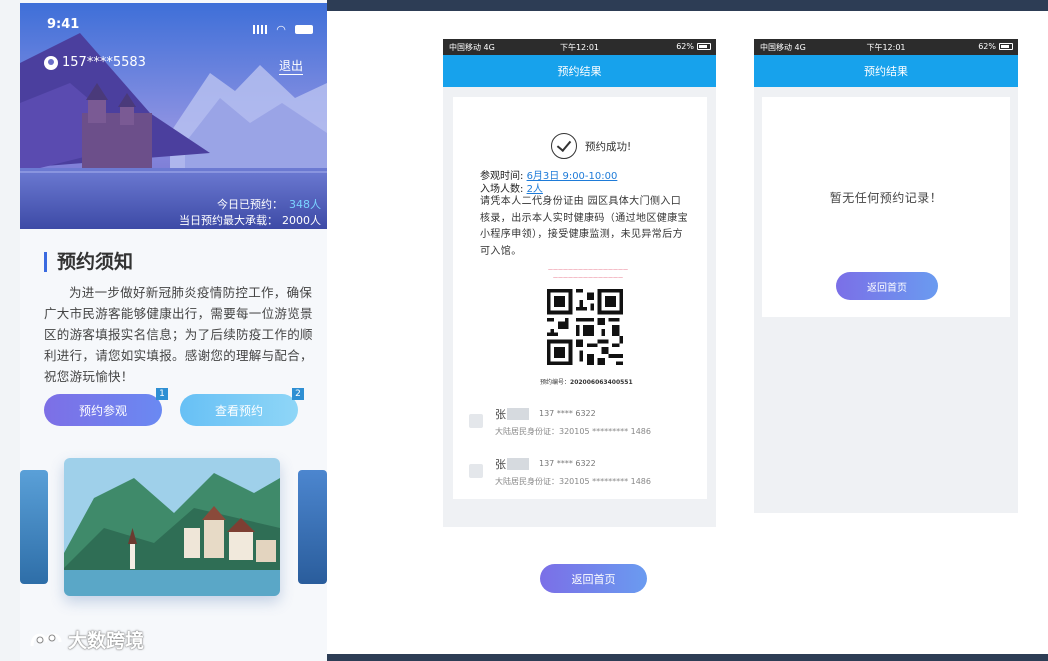 This screenshot has width=1048, height=661. I want to click on max-capacity-stat: 当日预约最大承载： 2000人, so click(250, 220).